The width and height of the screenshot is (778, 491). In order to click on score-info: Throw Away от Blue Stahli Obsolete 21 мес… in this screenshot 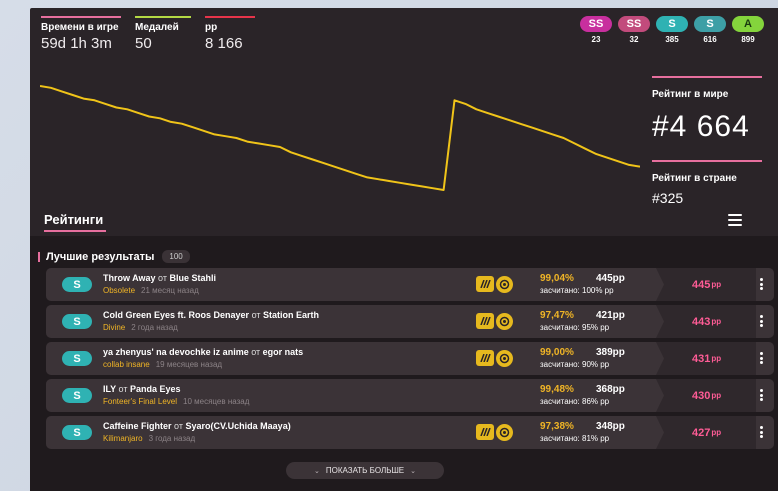, I will do `click(159, 284)`.